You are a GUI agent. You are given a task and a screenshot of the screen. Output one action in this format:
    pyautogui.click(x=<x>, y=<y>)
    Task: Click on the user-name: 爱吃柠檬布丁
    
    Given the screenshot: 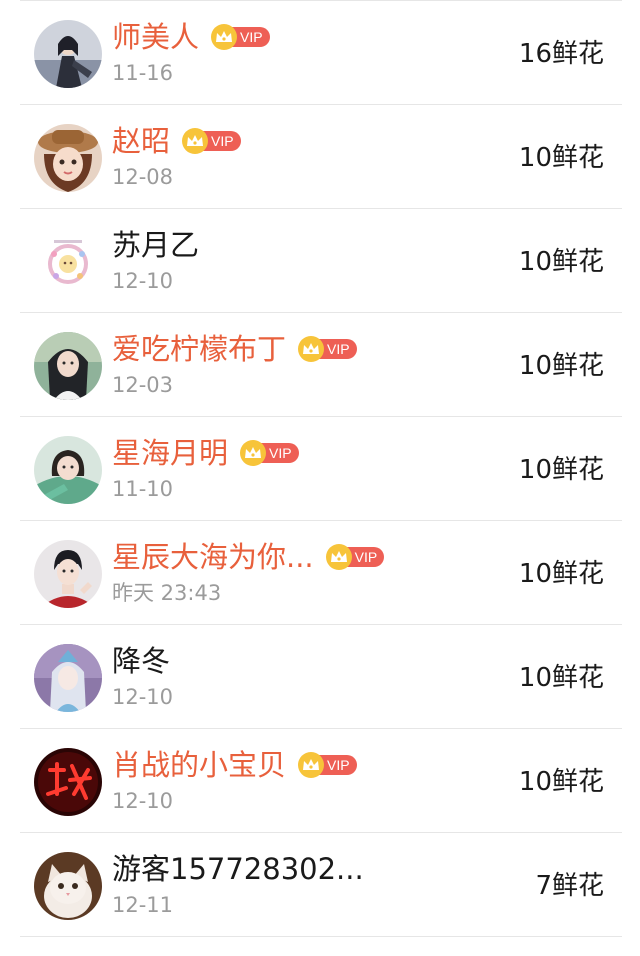 What is the action you would take?
    pyautogui.click(x=199, y=349)
    